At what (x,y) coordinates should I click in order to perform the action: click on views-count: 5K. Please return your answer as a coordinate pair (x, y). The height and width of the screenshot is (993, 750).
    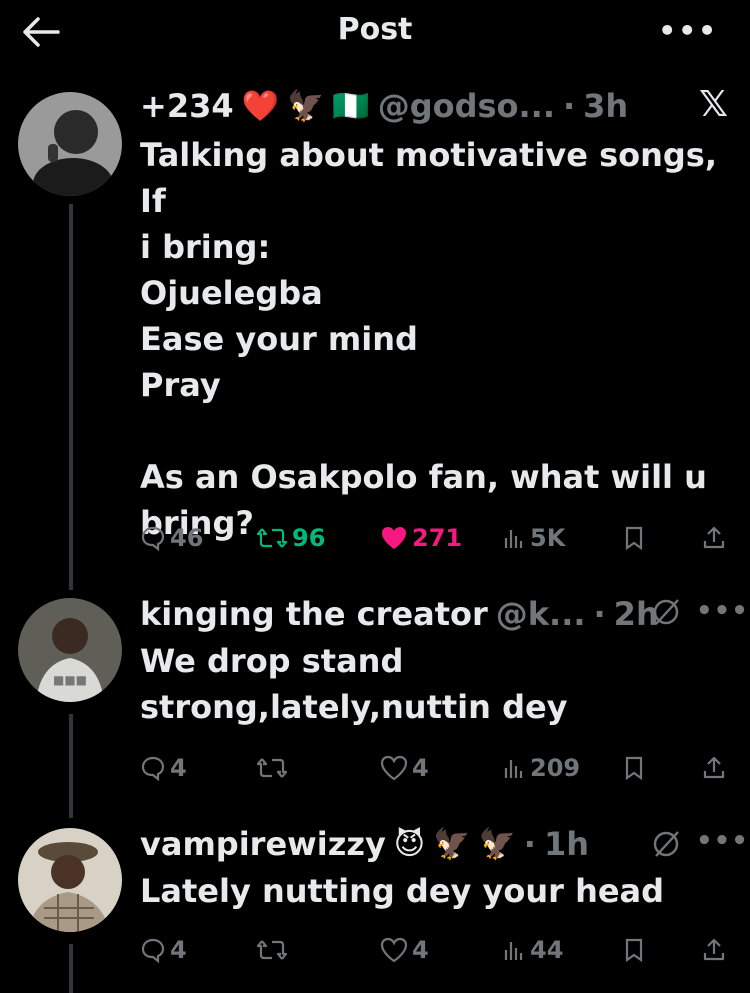
    Looking at the image, I should click on (548, 538).